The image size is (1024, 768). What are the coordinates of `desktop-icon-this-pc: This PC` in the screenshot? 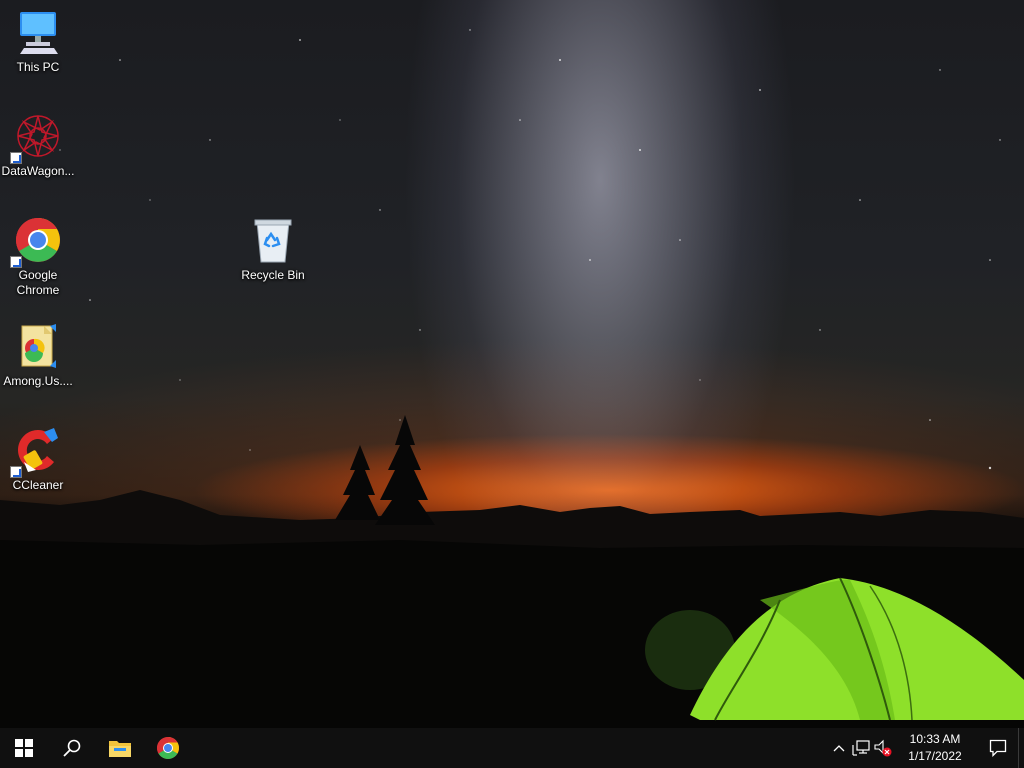 It's located at (38, 41).